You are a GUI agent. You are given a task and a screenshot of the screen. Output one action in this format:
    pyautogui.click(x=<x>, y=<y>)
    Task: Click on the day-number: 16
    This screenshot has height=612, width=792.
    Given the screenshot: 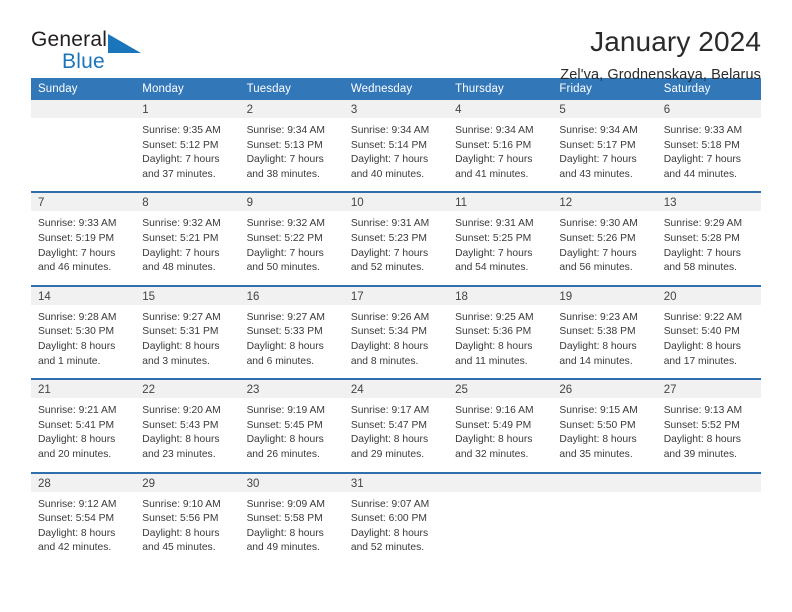 What is the action you would take?
    pyautogui.click(x=291, y=295)
    